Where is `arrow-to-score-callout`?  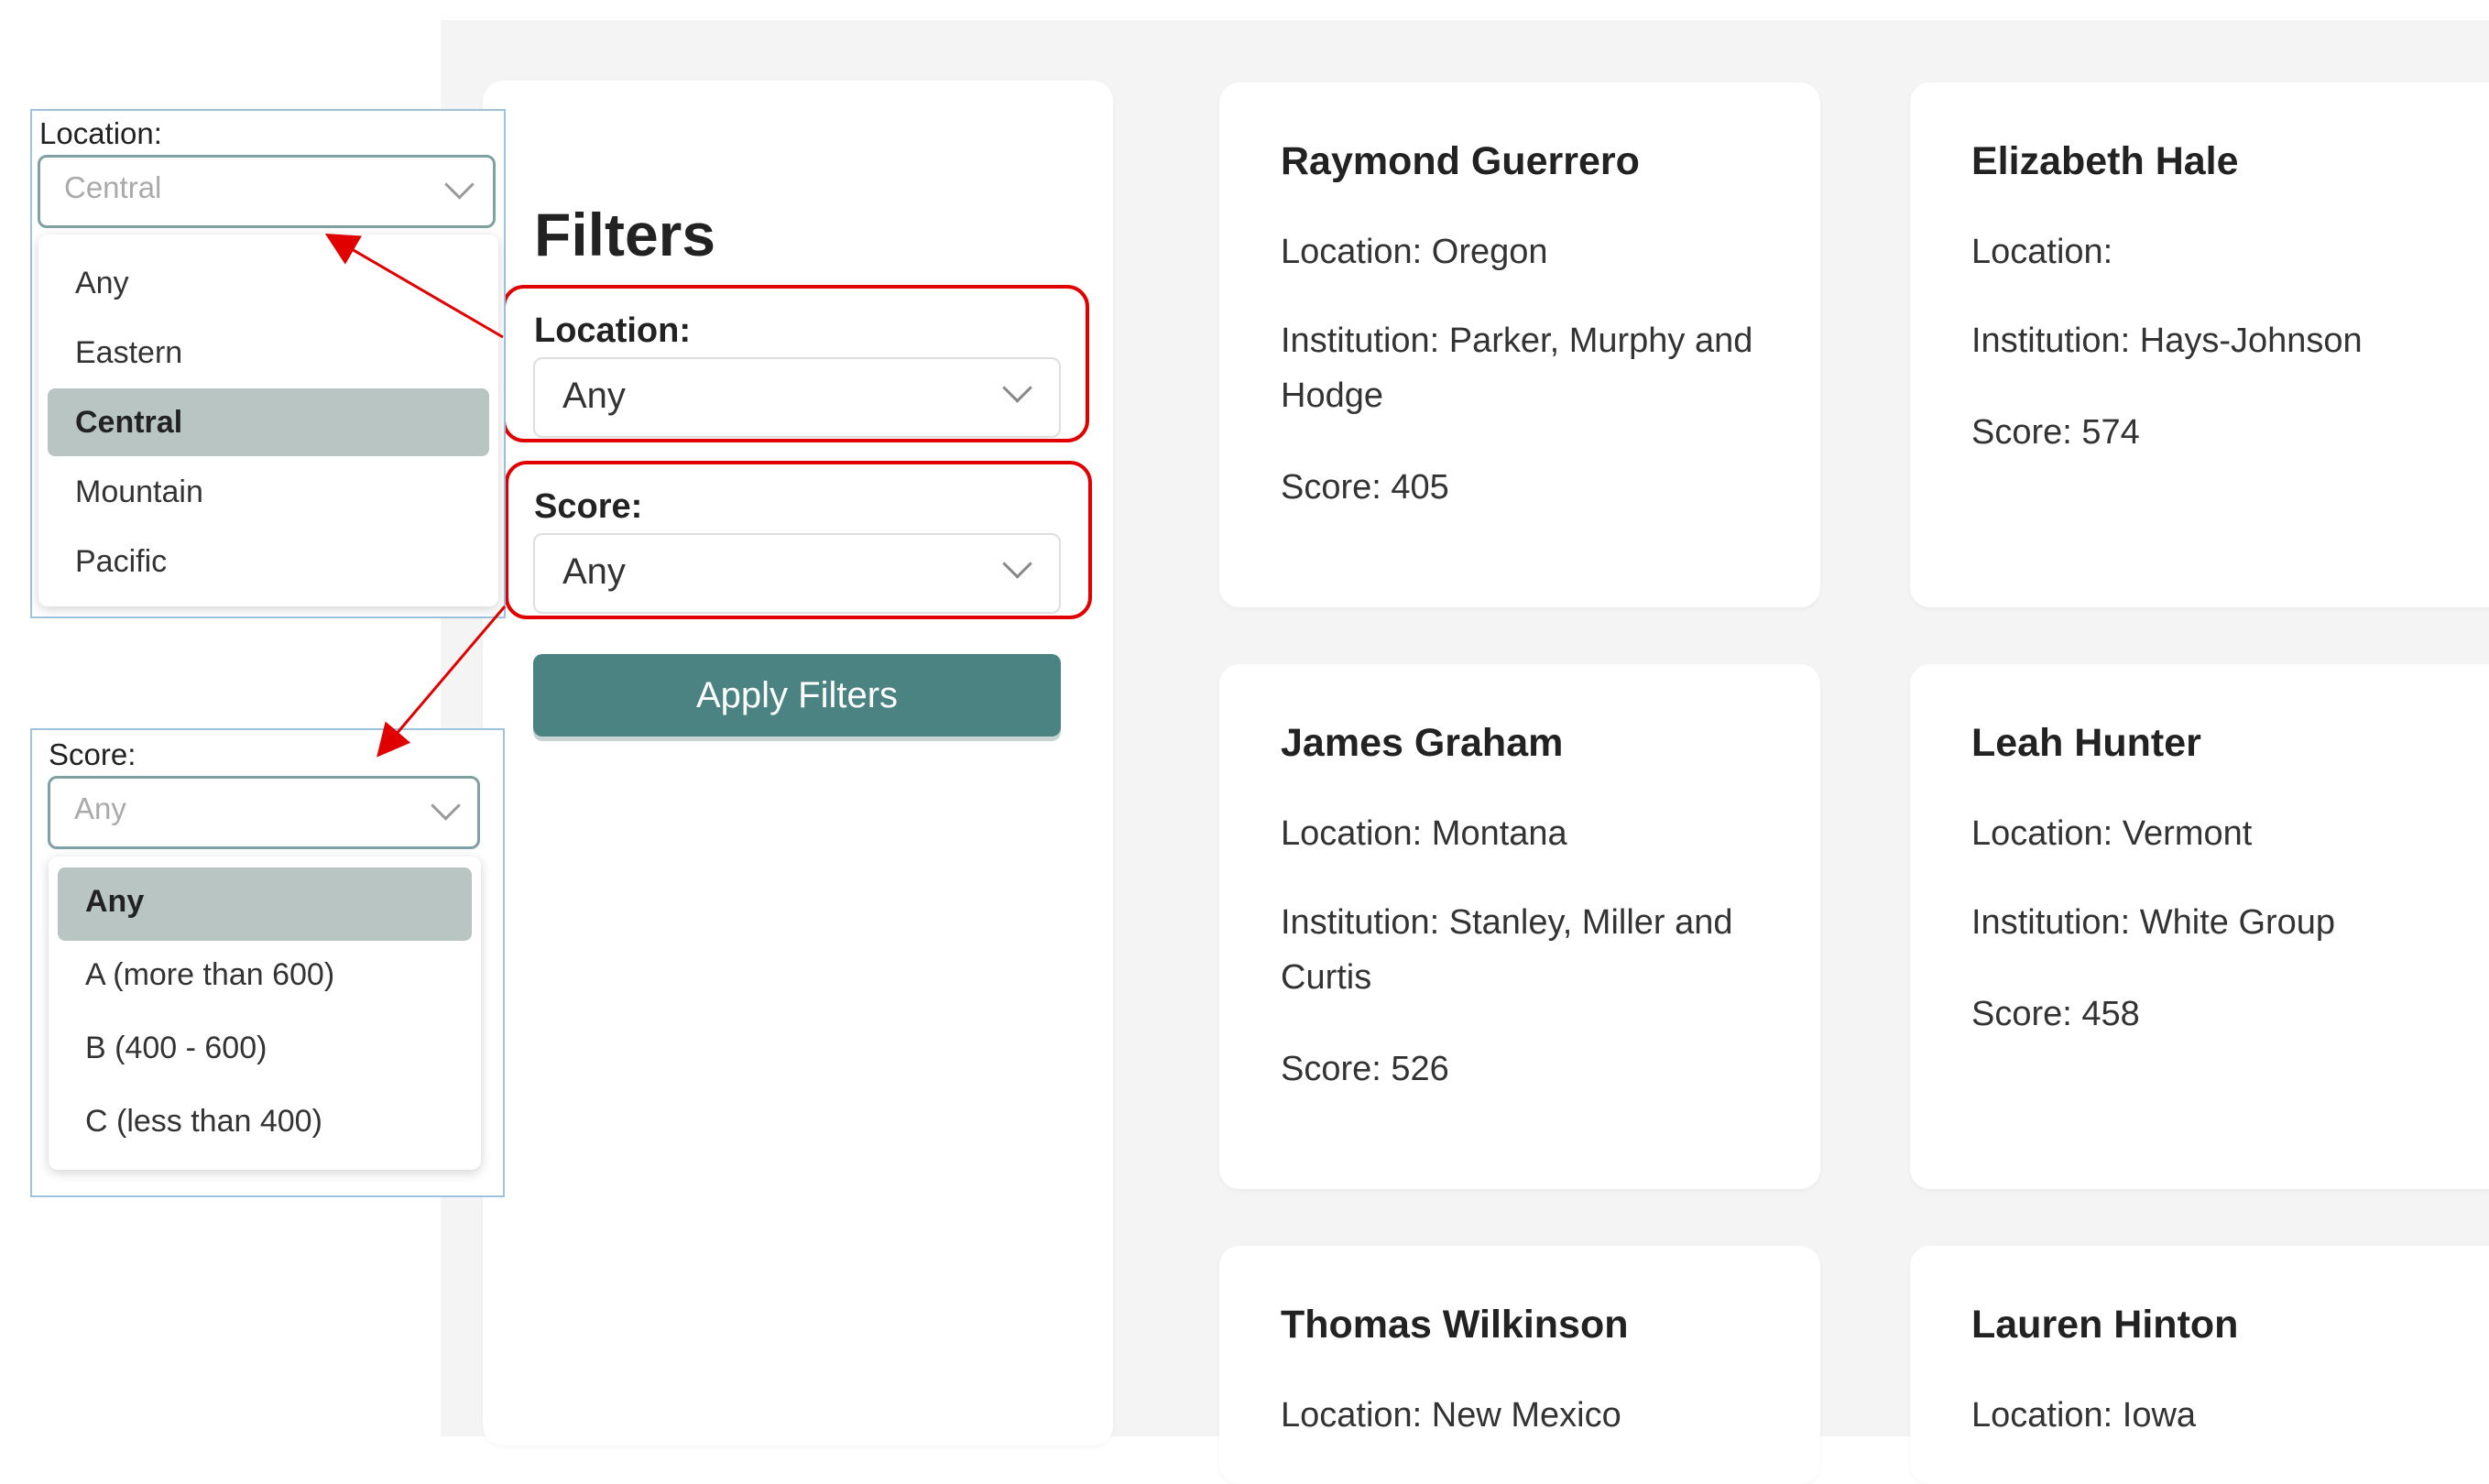
arrow-to-score-callout is located at coordinates (442, 682).